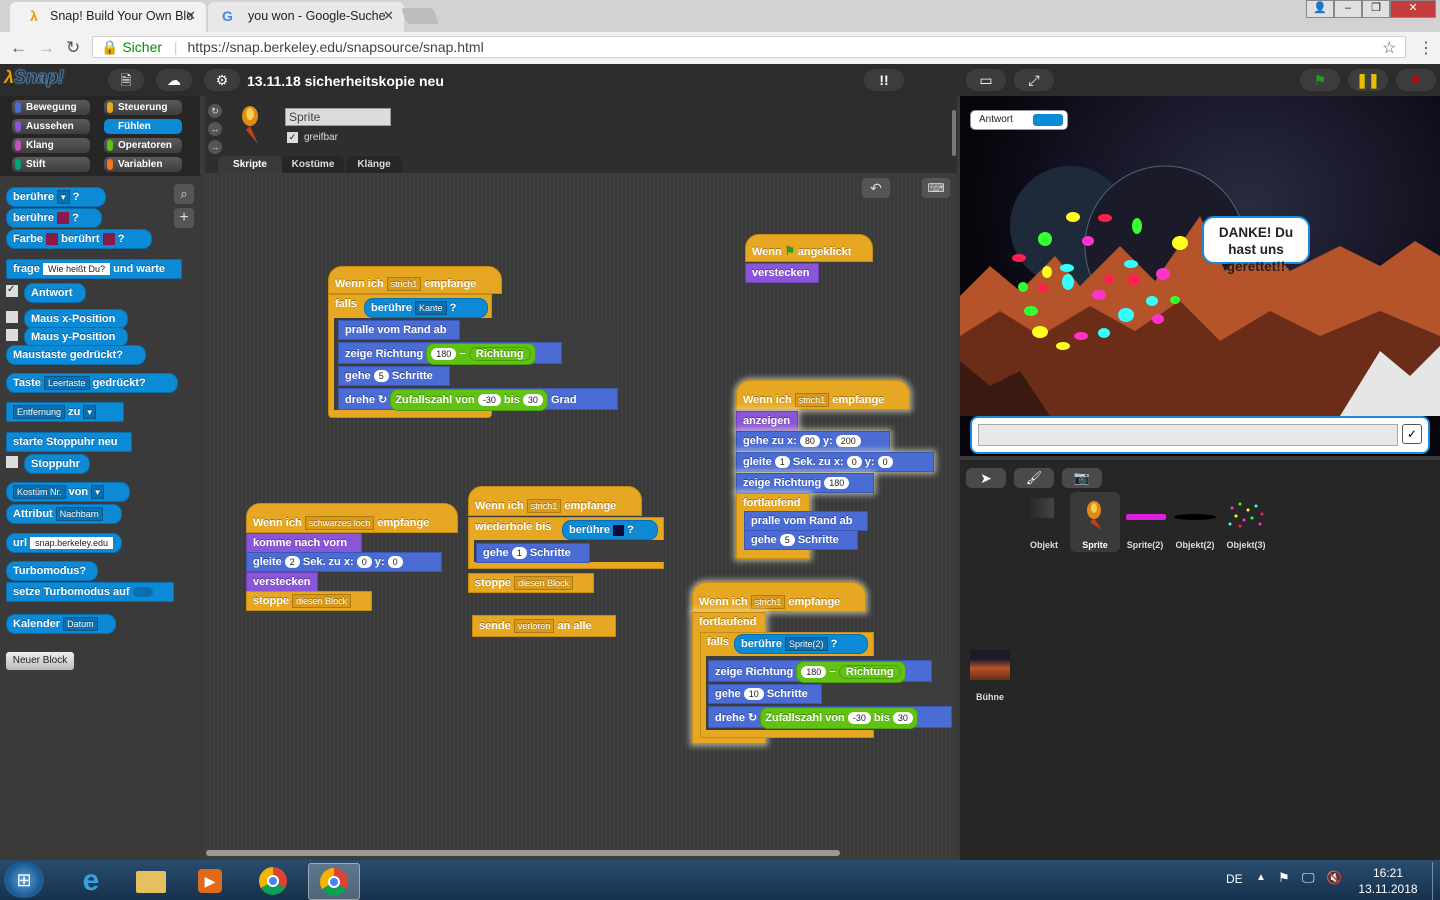 The image size is (1440, 900). I want to click on block-turbo: Turbomodus?, so click(52, 571).